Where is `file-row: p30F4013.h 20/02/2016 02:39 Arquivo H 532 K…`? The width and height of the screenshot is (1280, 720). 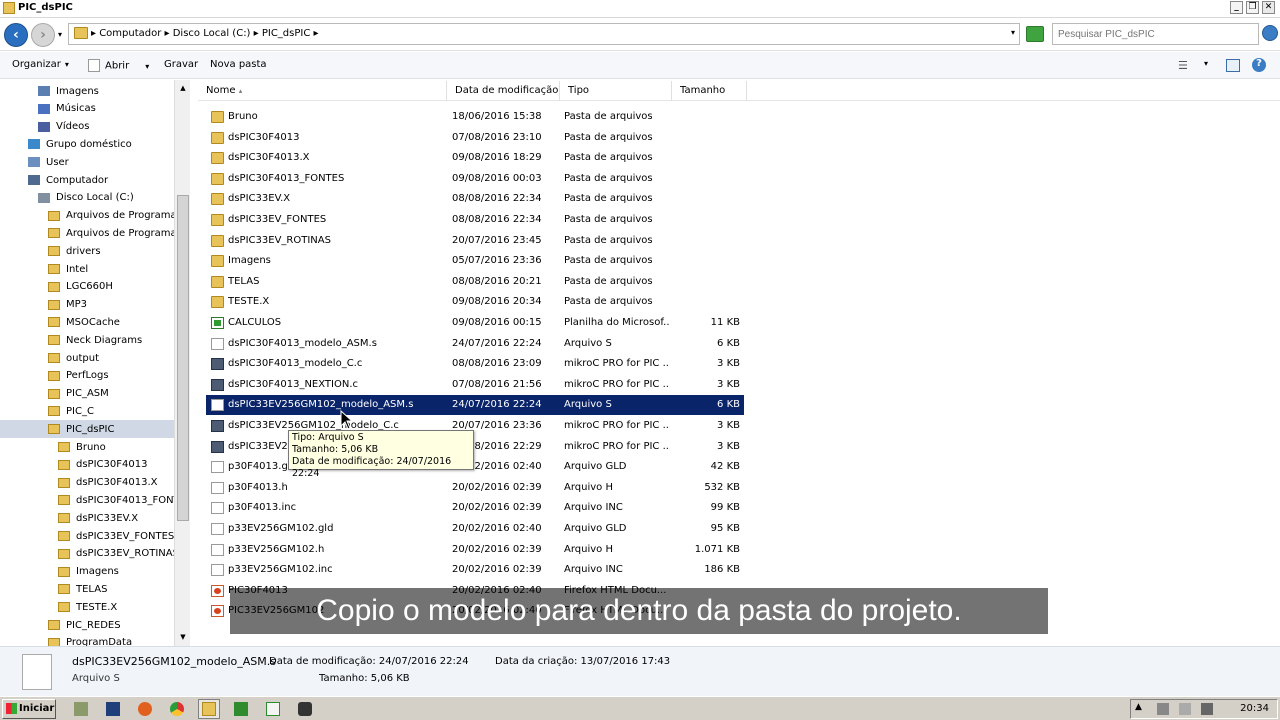 file-row: p30F4013.h 20/02/2016 02:39 Arquivo H 532 K… is located at coordinates (475, 488).